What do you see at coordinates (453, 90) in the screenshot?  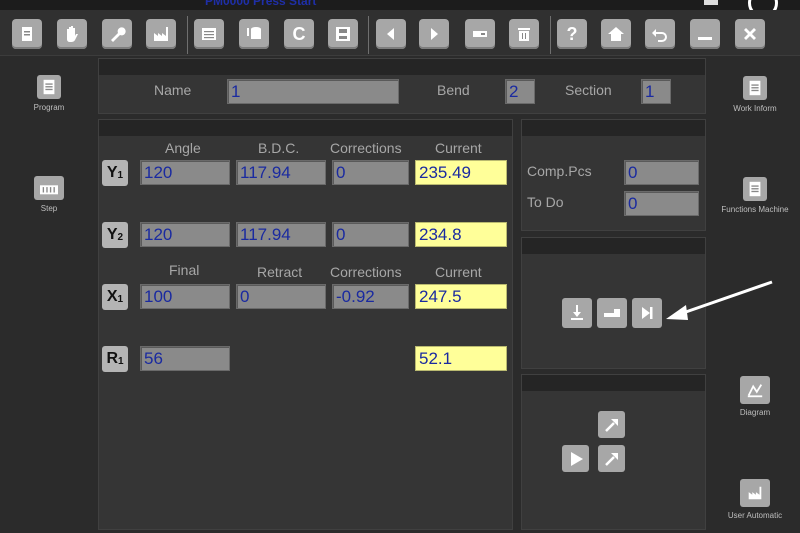 I see `bend-label: Bend` at bounding box center [453, 90].